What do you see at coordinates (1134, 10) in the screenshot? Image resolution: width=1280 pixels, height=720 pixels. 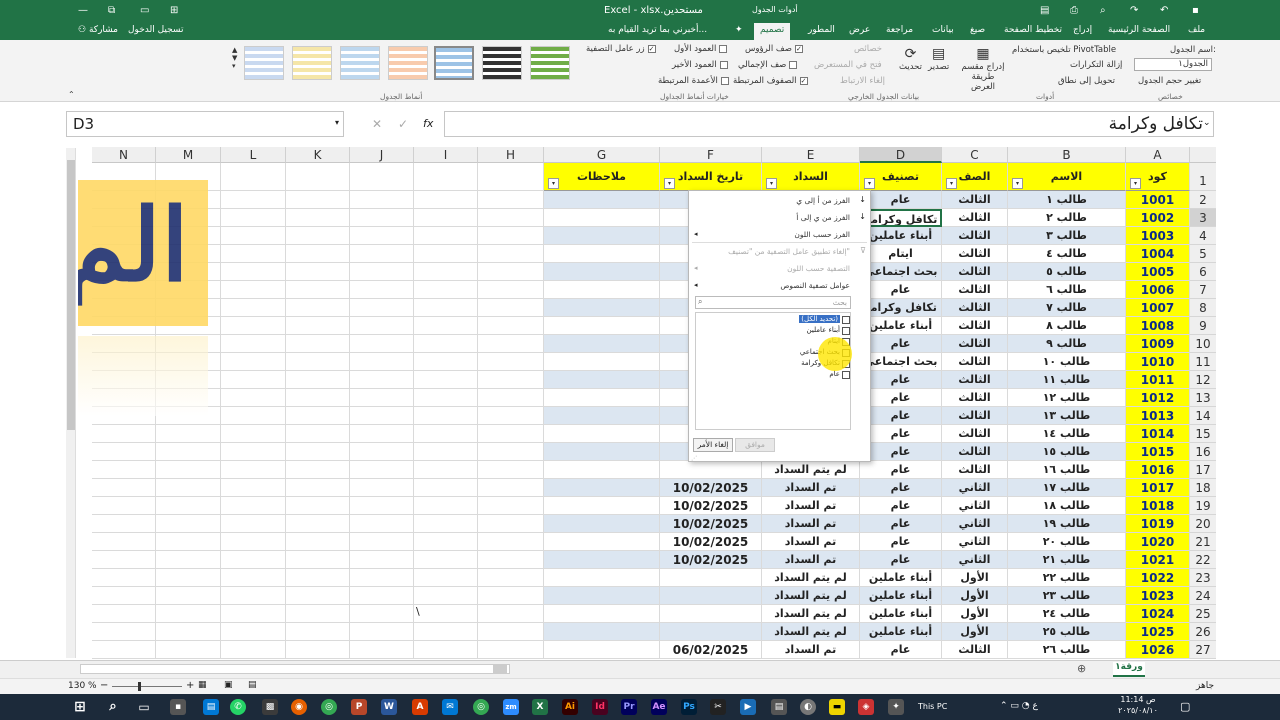 I see `redo-icon: ↷` at bounding box center [1134, 10].